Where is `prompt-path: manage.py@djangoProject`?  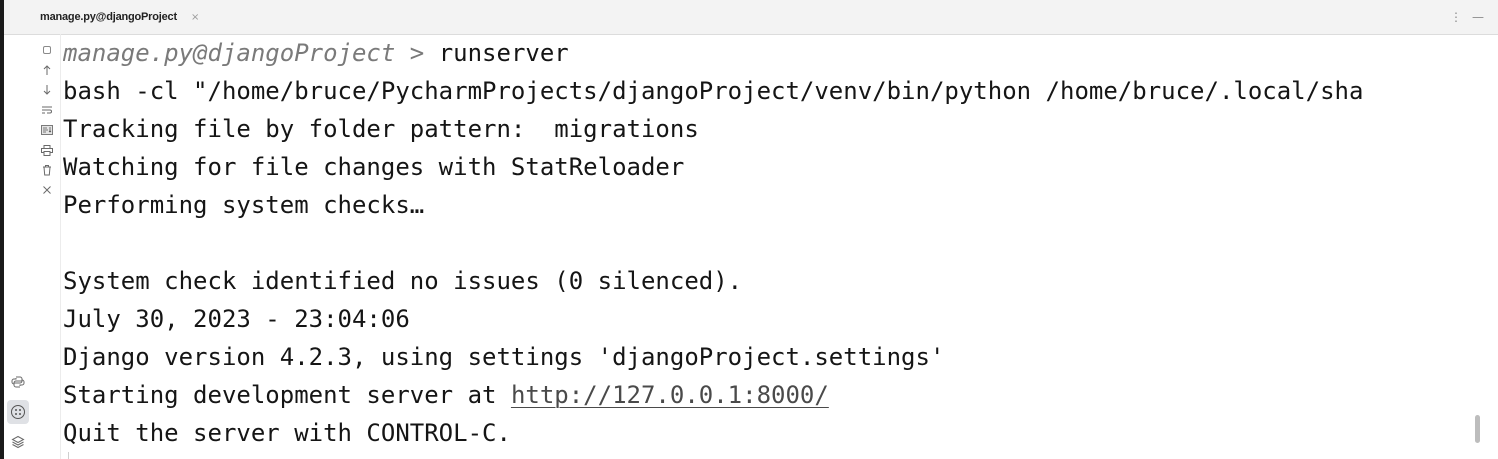 prompt-path: manage.py@djangoProject is located at coordinates (229, 53).